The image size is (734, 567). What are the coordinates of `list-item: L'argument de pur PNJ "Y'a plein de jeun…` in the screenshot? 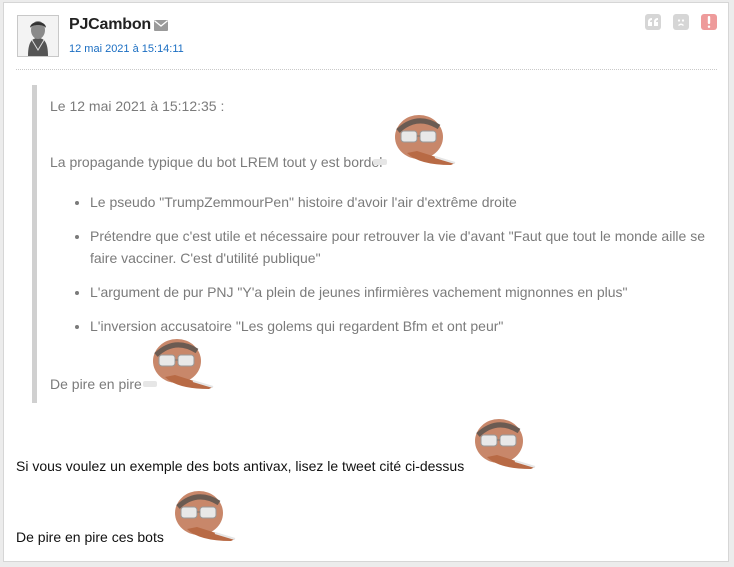 It's located at (410, 292).